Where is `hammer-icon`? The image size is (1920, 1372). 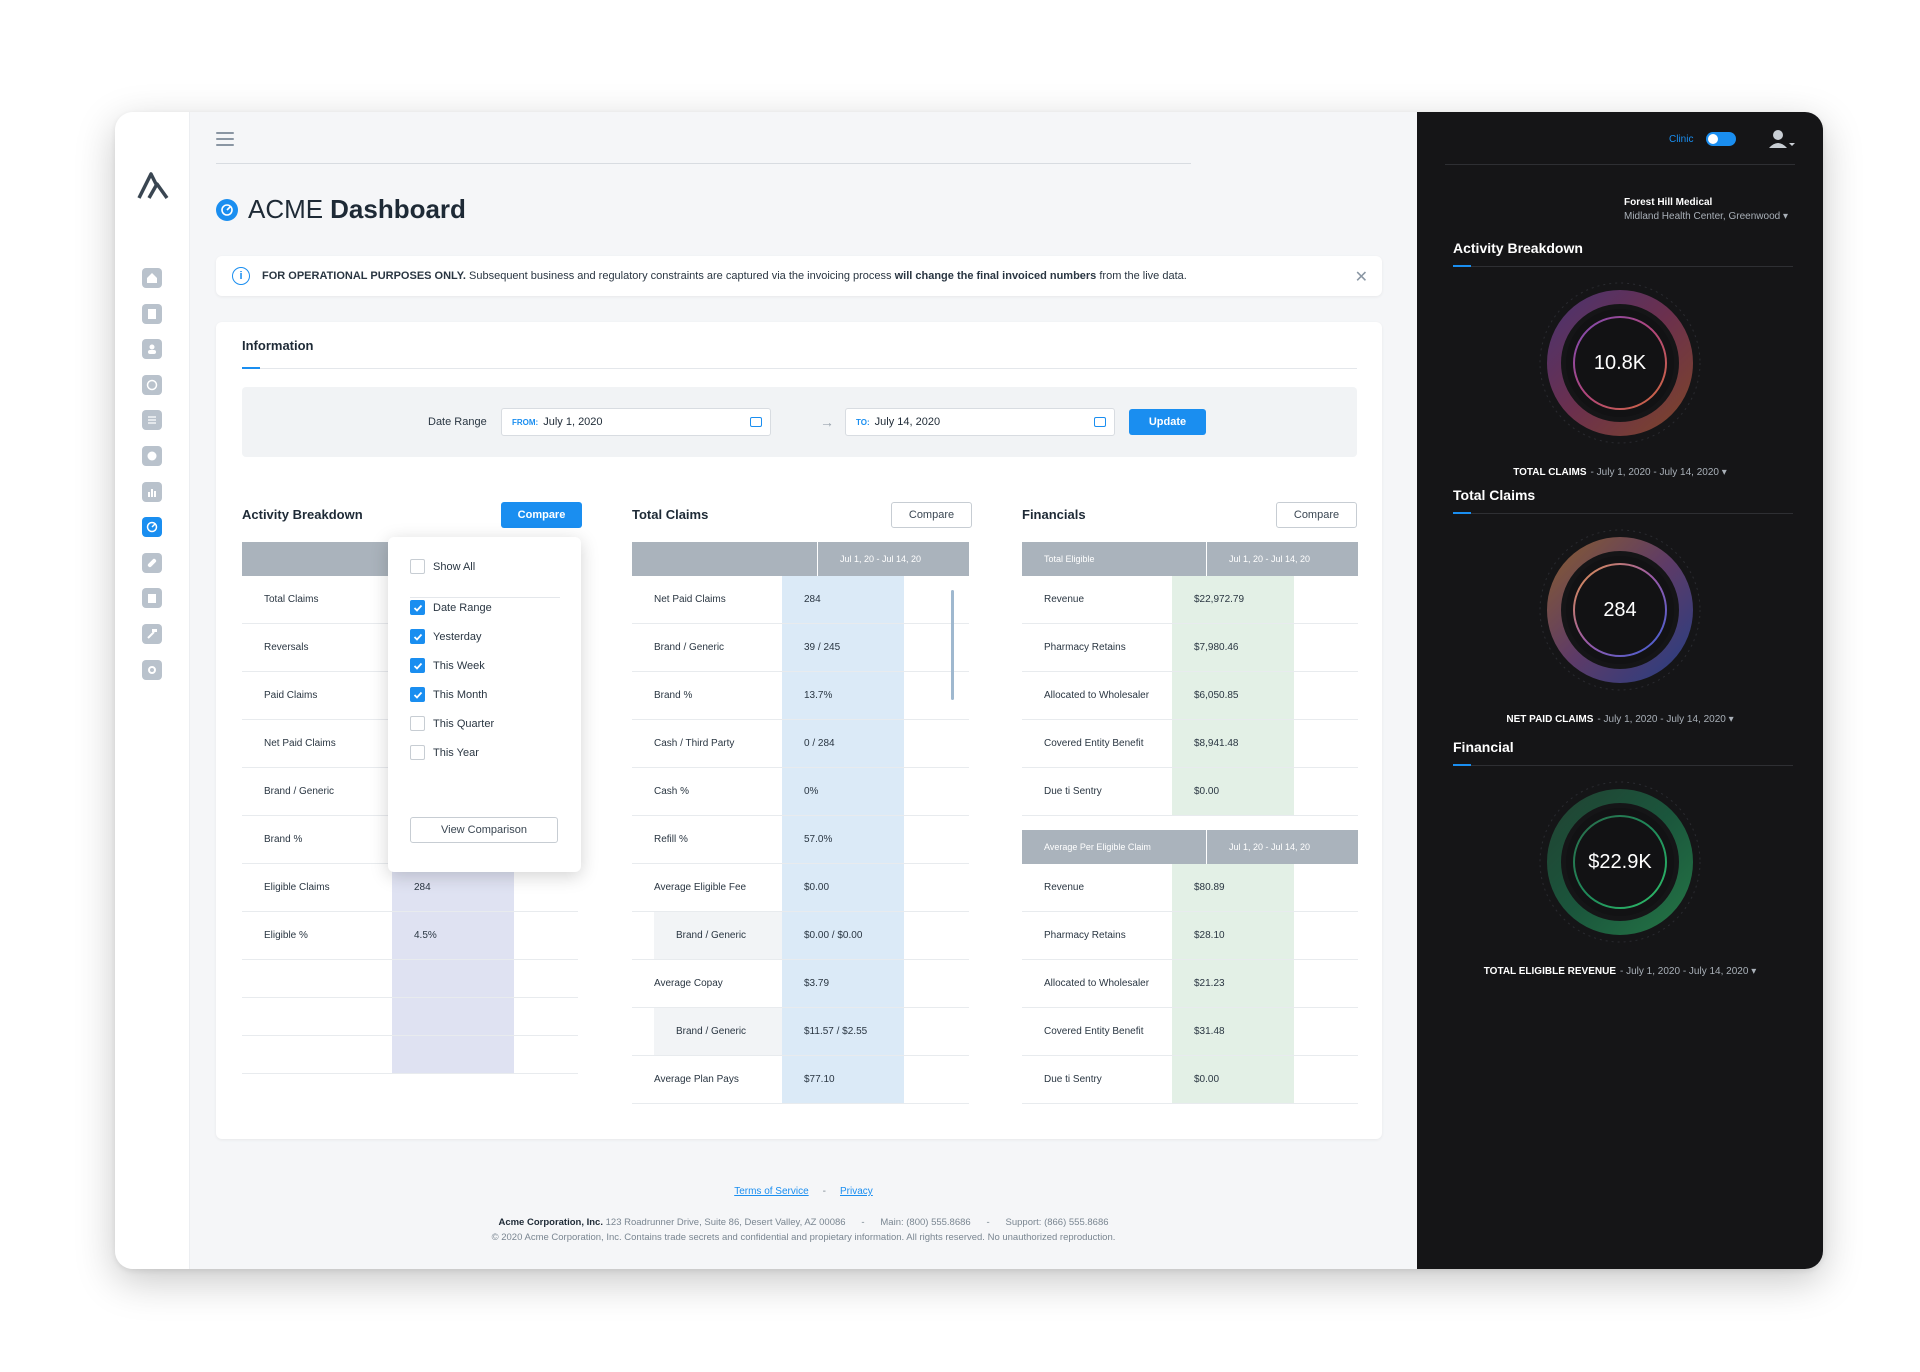 hammer-icon is located at coordinates (152, 633).